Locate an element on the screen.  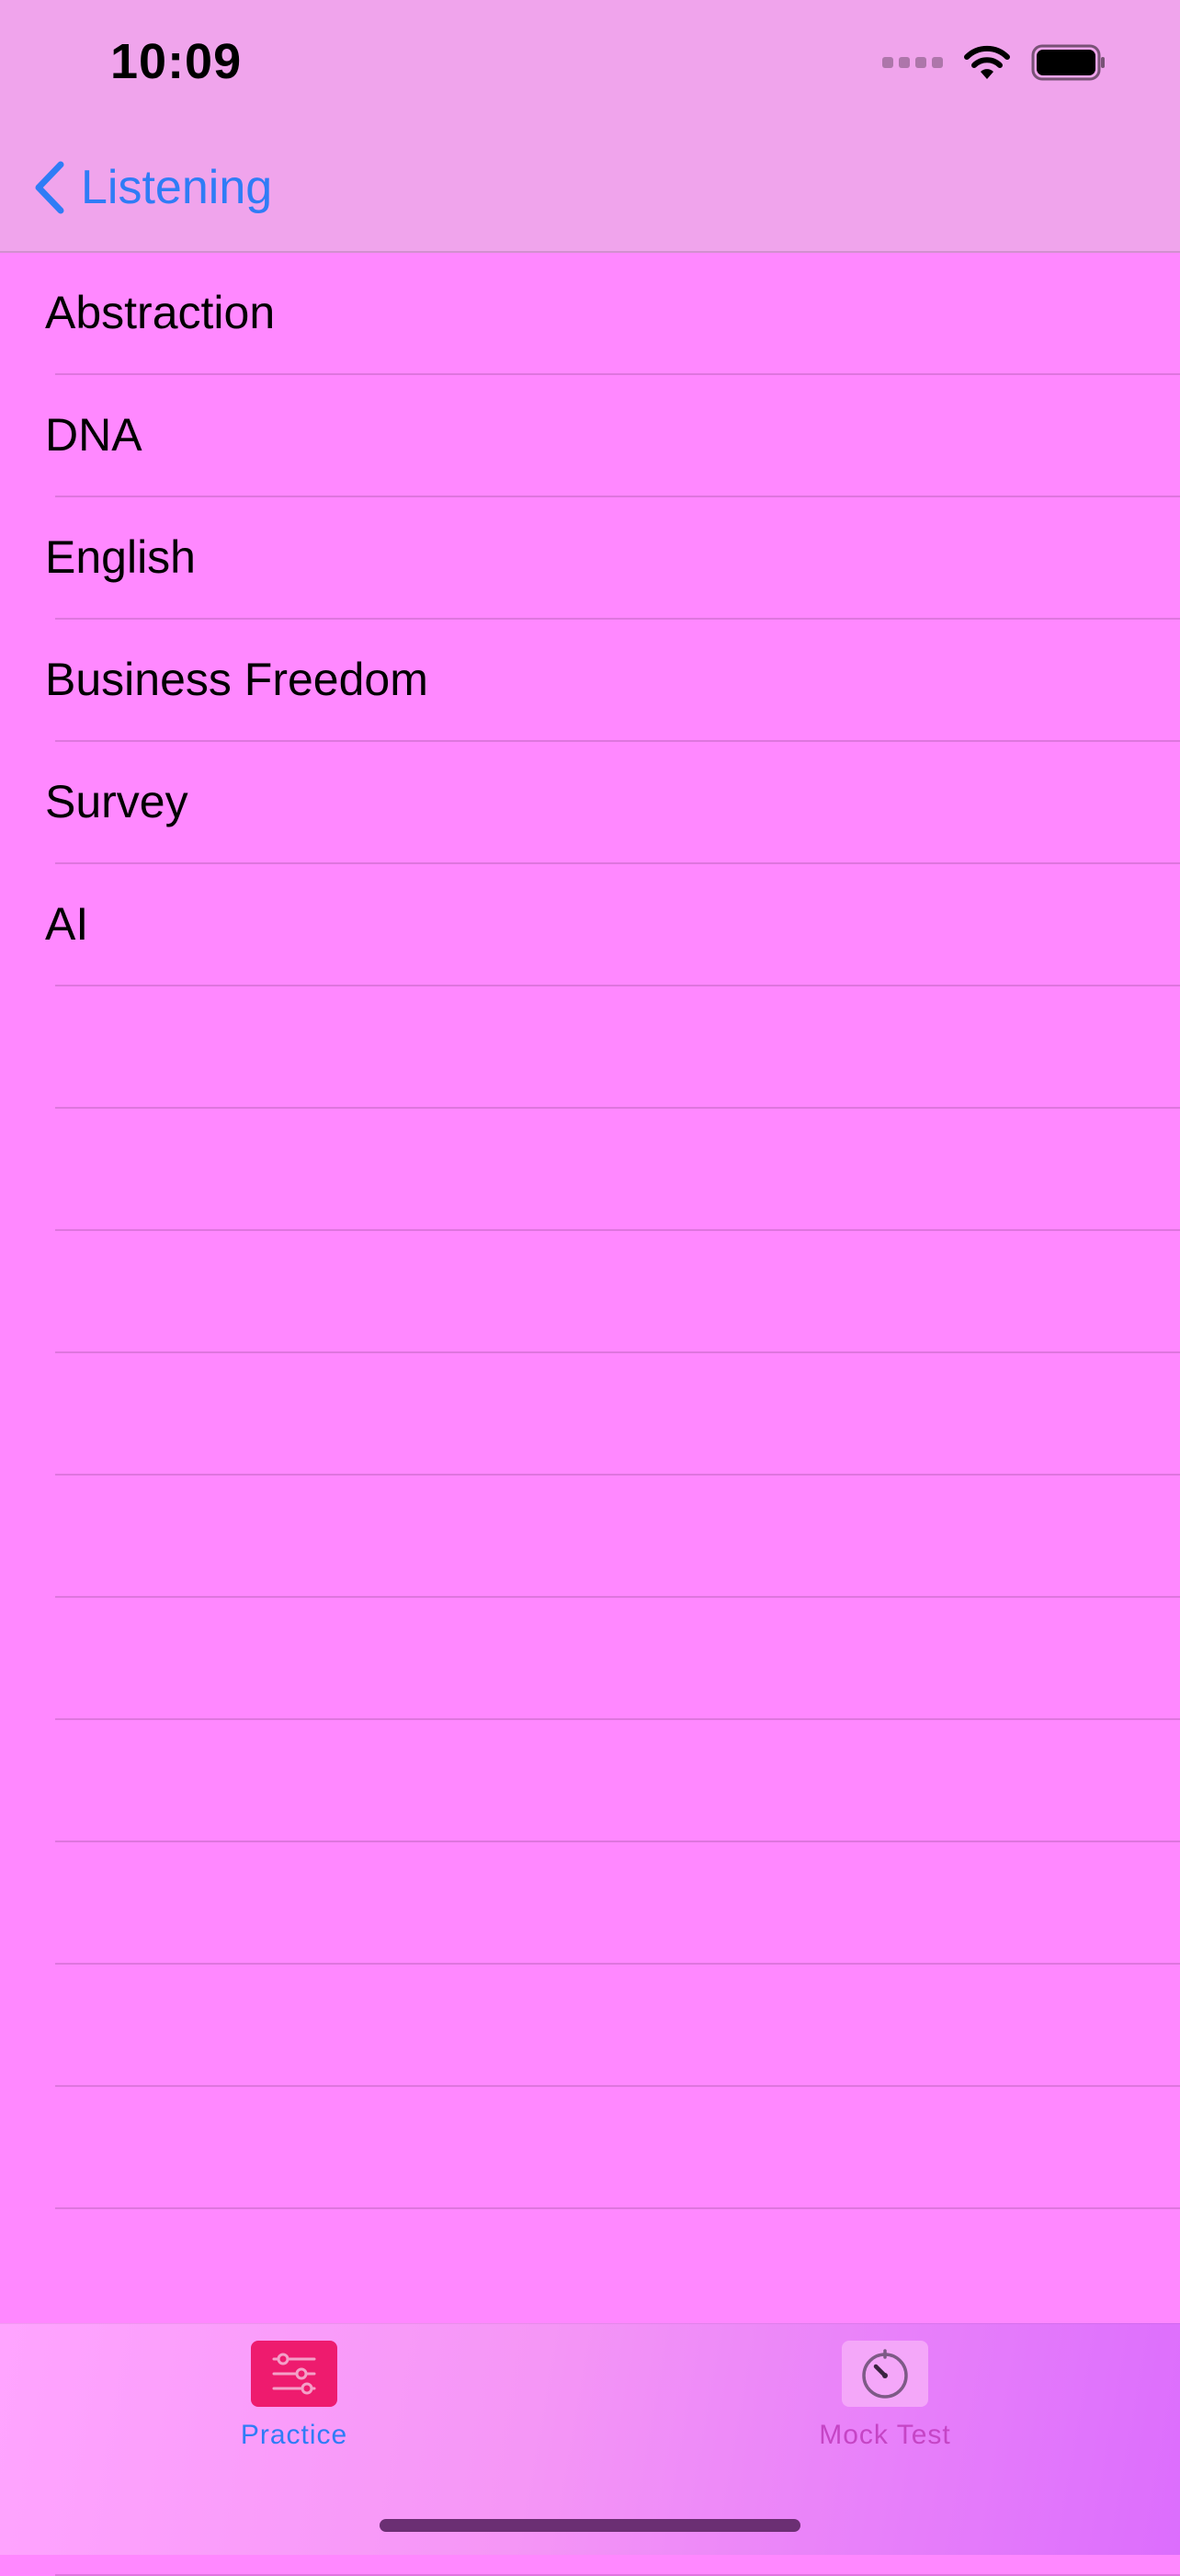
list-item-survey: Survey is located at coordinates (612, 803).